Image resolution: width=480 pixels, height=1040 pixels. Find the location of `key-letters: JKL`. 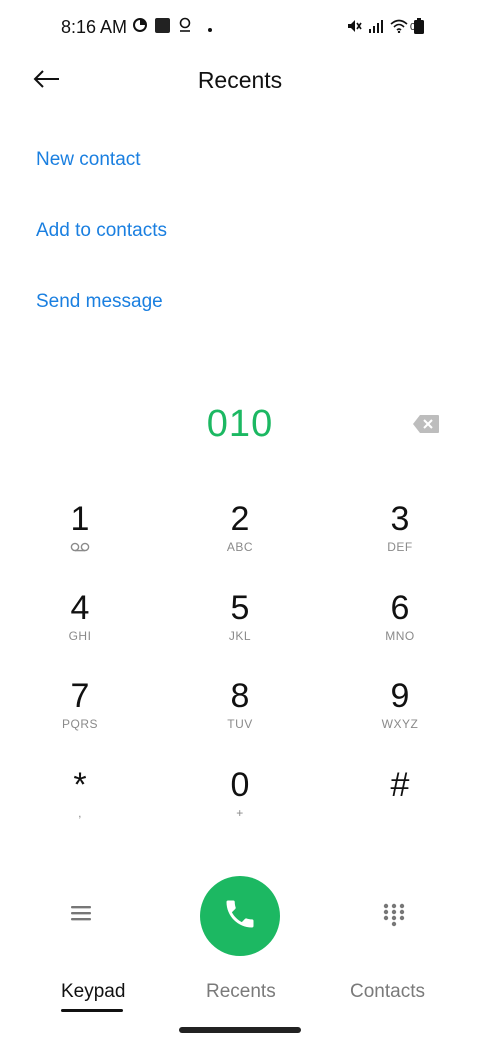

key-letters: JKL is located at coordinates (240, 636).